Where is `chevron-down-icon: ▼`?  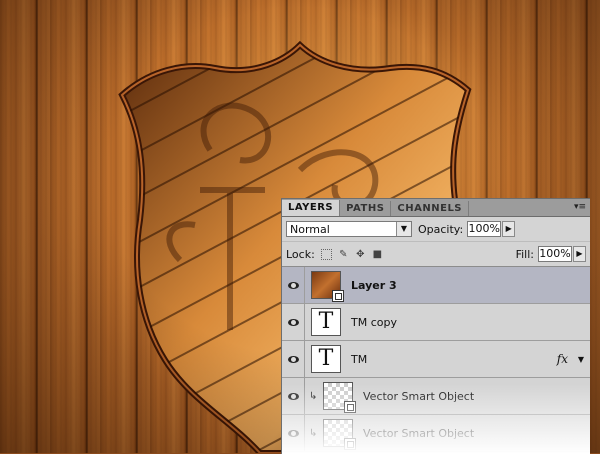
chevron-down-icon: ▼ is located at coordinates (403, 229).